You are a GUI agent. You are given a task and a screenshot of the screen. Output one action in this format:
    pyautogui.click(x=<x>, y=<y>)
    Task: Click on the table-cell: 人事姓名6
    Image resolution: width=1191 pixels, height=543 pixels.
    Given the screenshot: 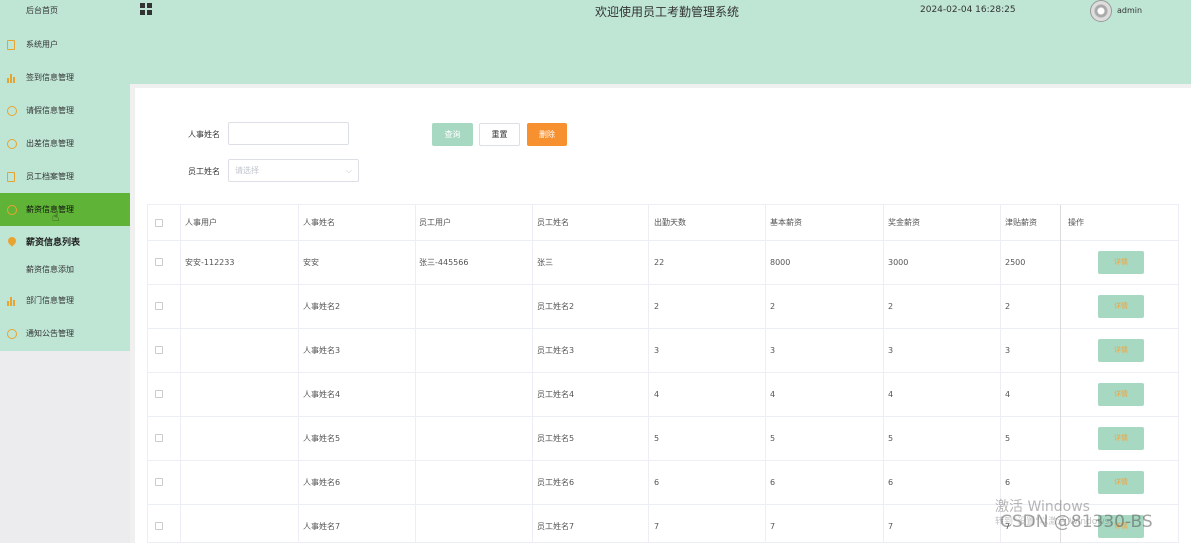 What is the action you would take?
    pyautogui.click(x=322, y=482)
    